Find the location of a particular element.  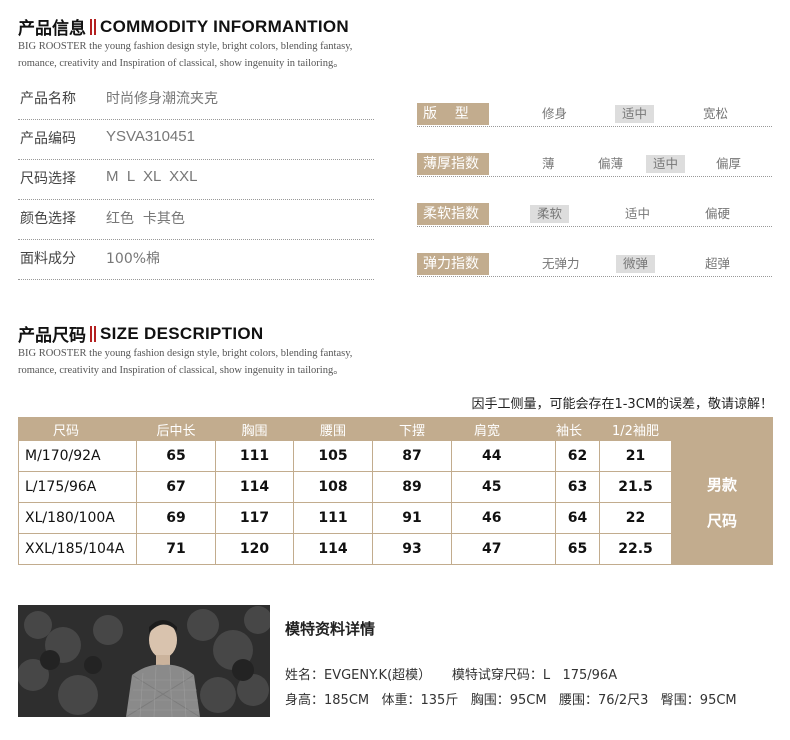

commodity-title-en: COMMODITY INFORMANTION is located at coordinates (224, 26).